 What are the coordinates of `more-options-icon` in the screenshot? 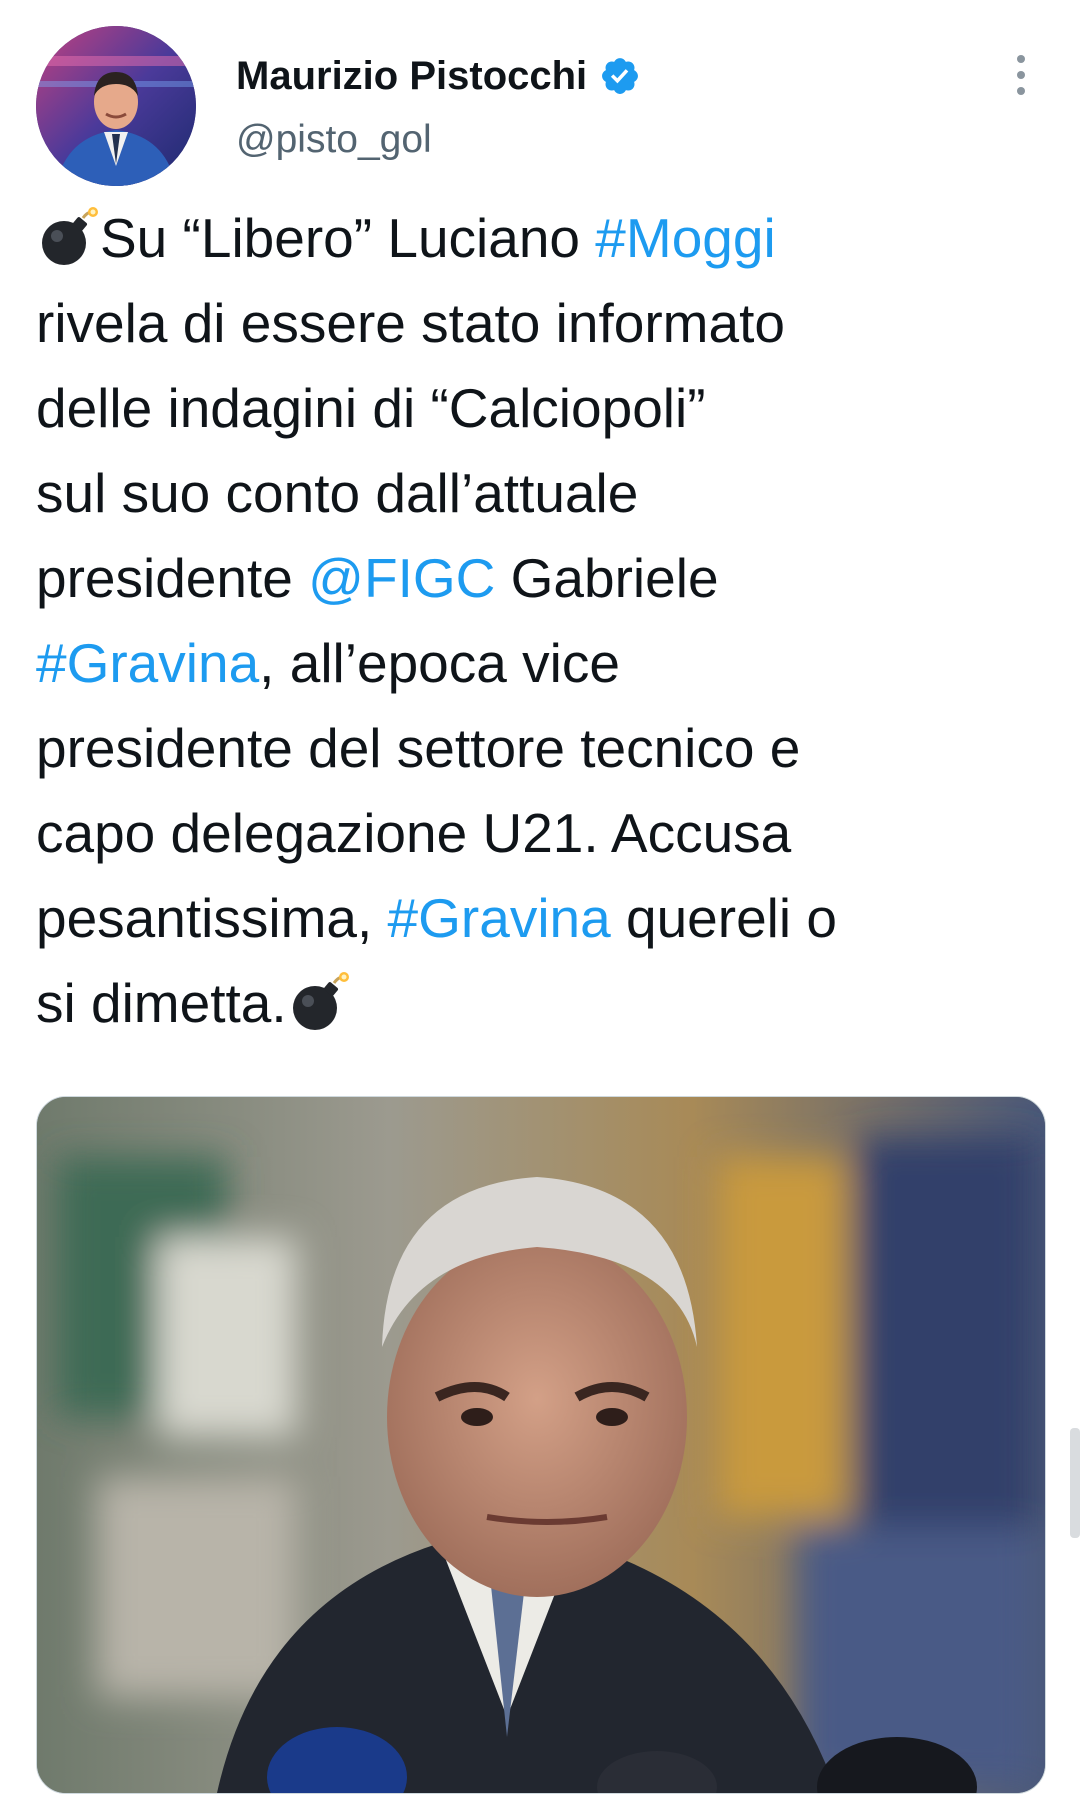 It's located at (1021, 75).